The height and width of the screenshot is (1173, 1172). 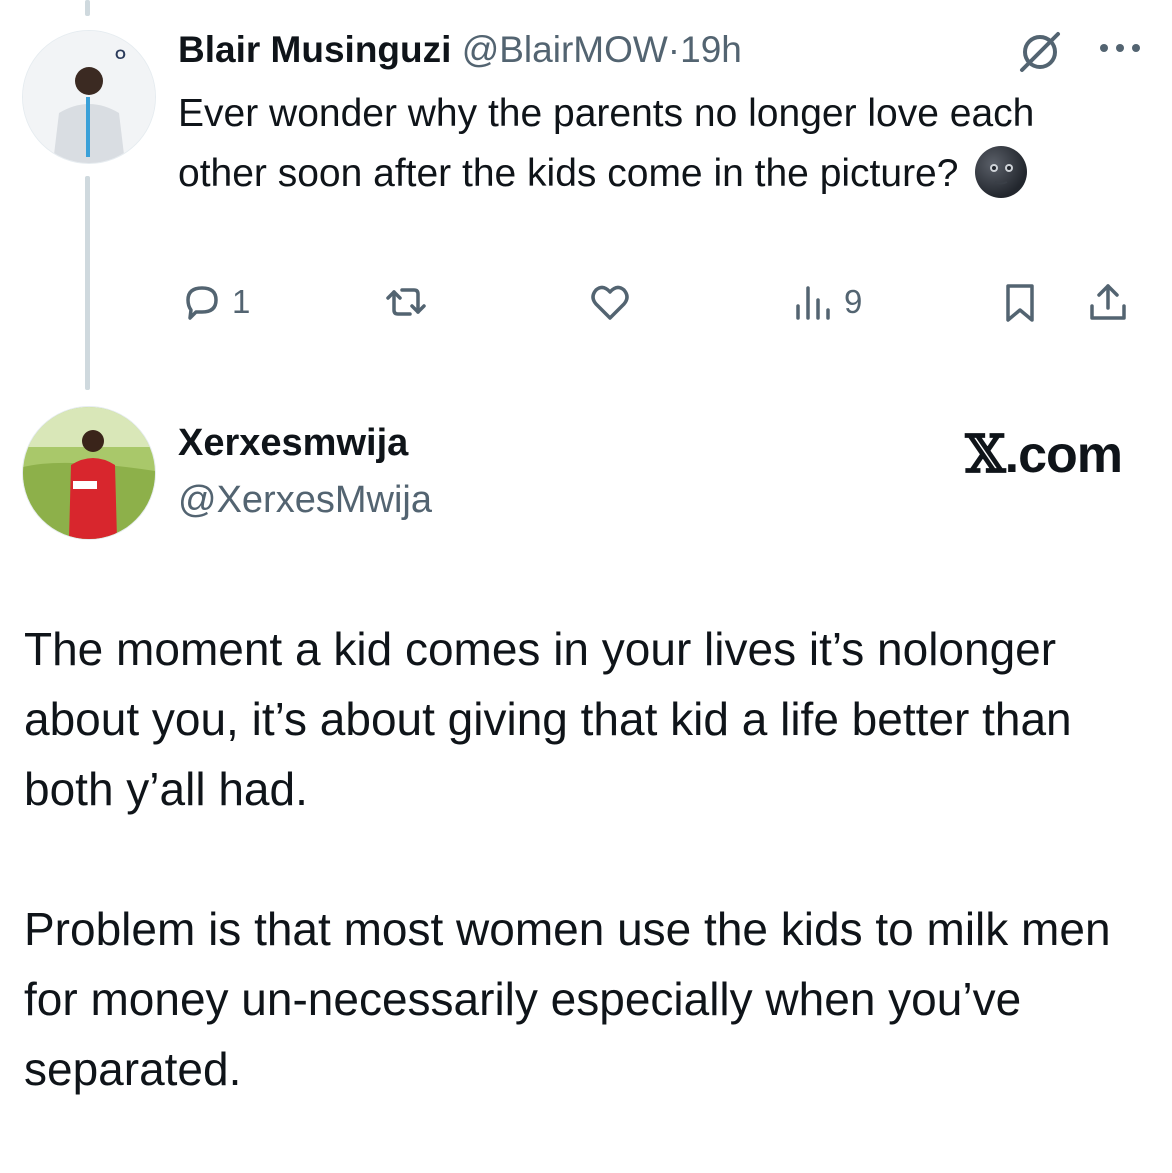 I want to click on like-icon, so click(x=610, y=302).